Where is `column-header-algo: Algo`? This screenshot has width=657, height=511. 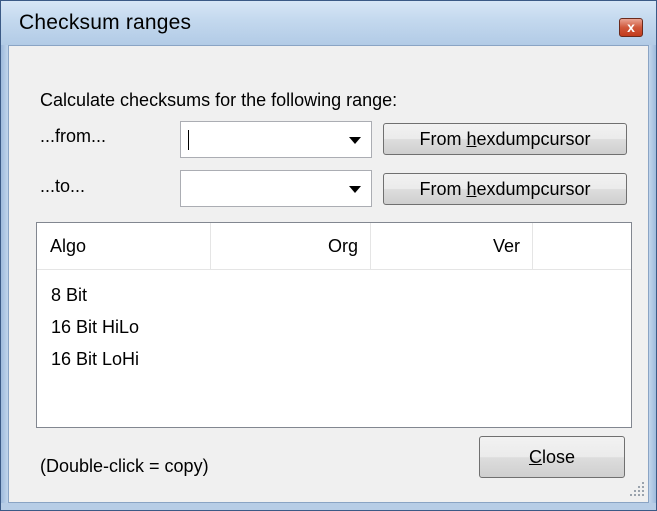
column-header-algo: Algo is located at coordinates (124, 246).